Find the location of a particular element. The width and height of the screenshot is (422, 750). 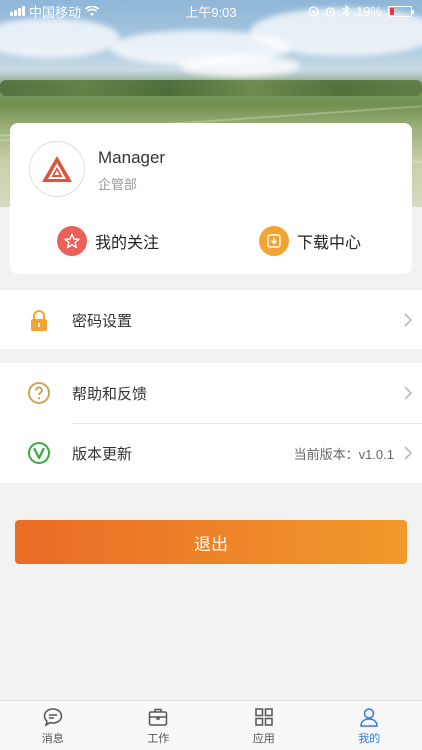

my-favorites-button: 我的关注 is located at coordinates (108, 241).